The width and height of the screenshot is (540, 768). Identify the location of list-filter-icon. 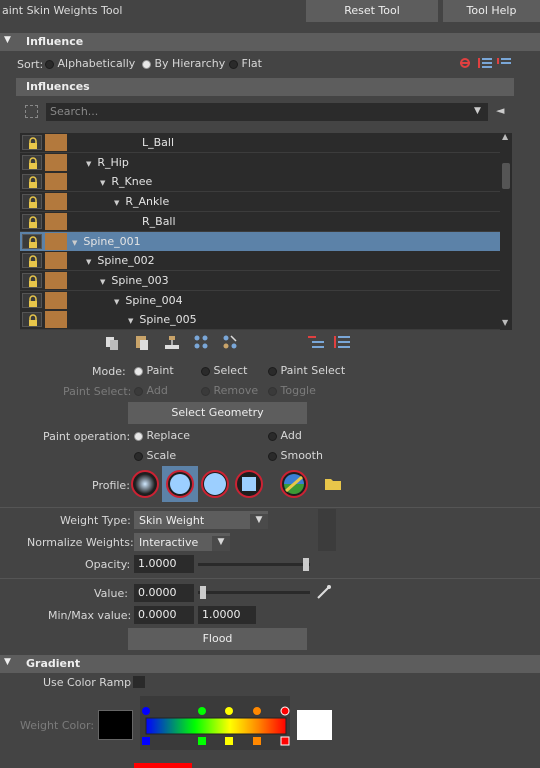
(504, 63).